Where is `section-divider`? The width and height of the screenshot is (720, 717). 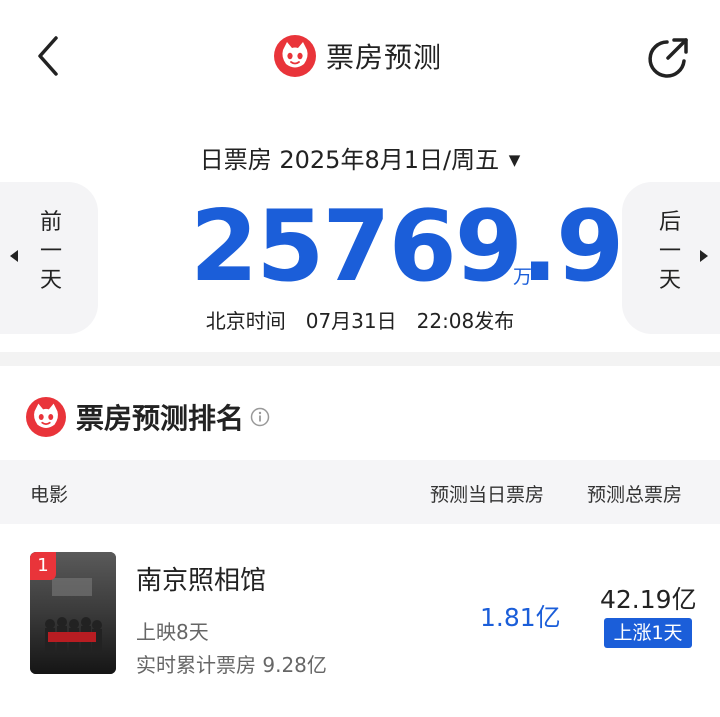 section-divider is located at coordinates (360, 359).